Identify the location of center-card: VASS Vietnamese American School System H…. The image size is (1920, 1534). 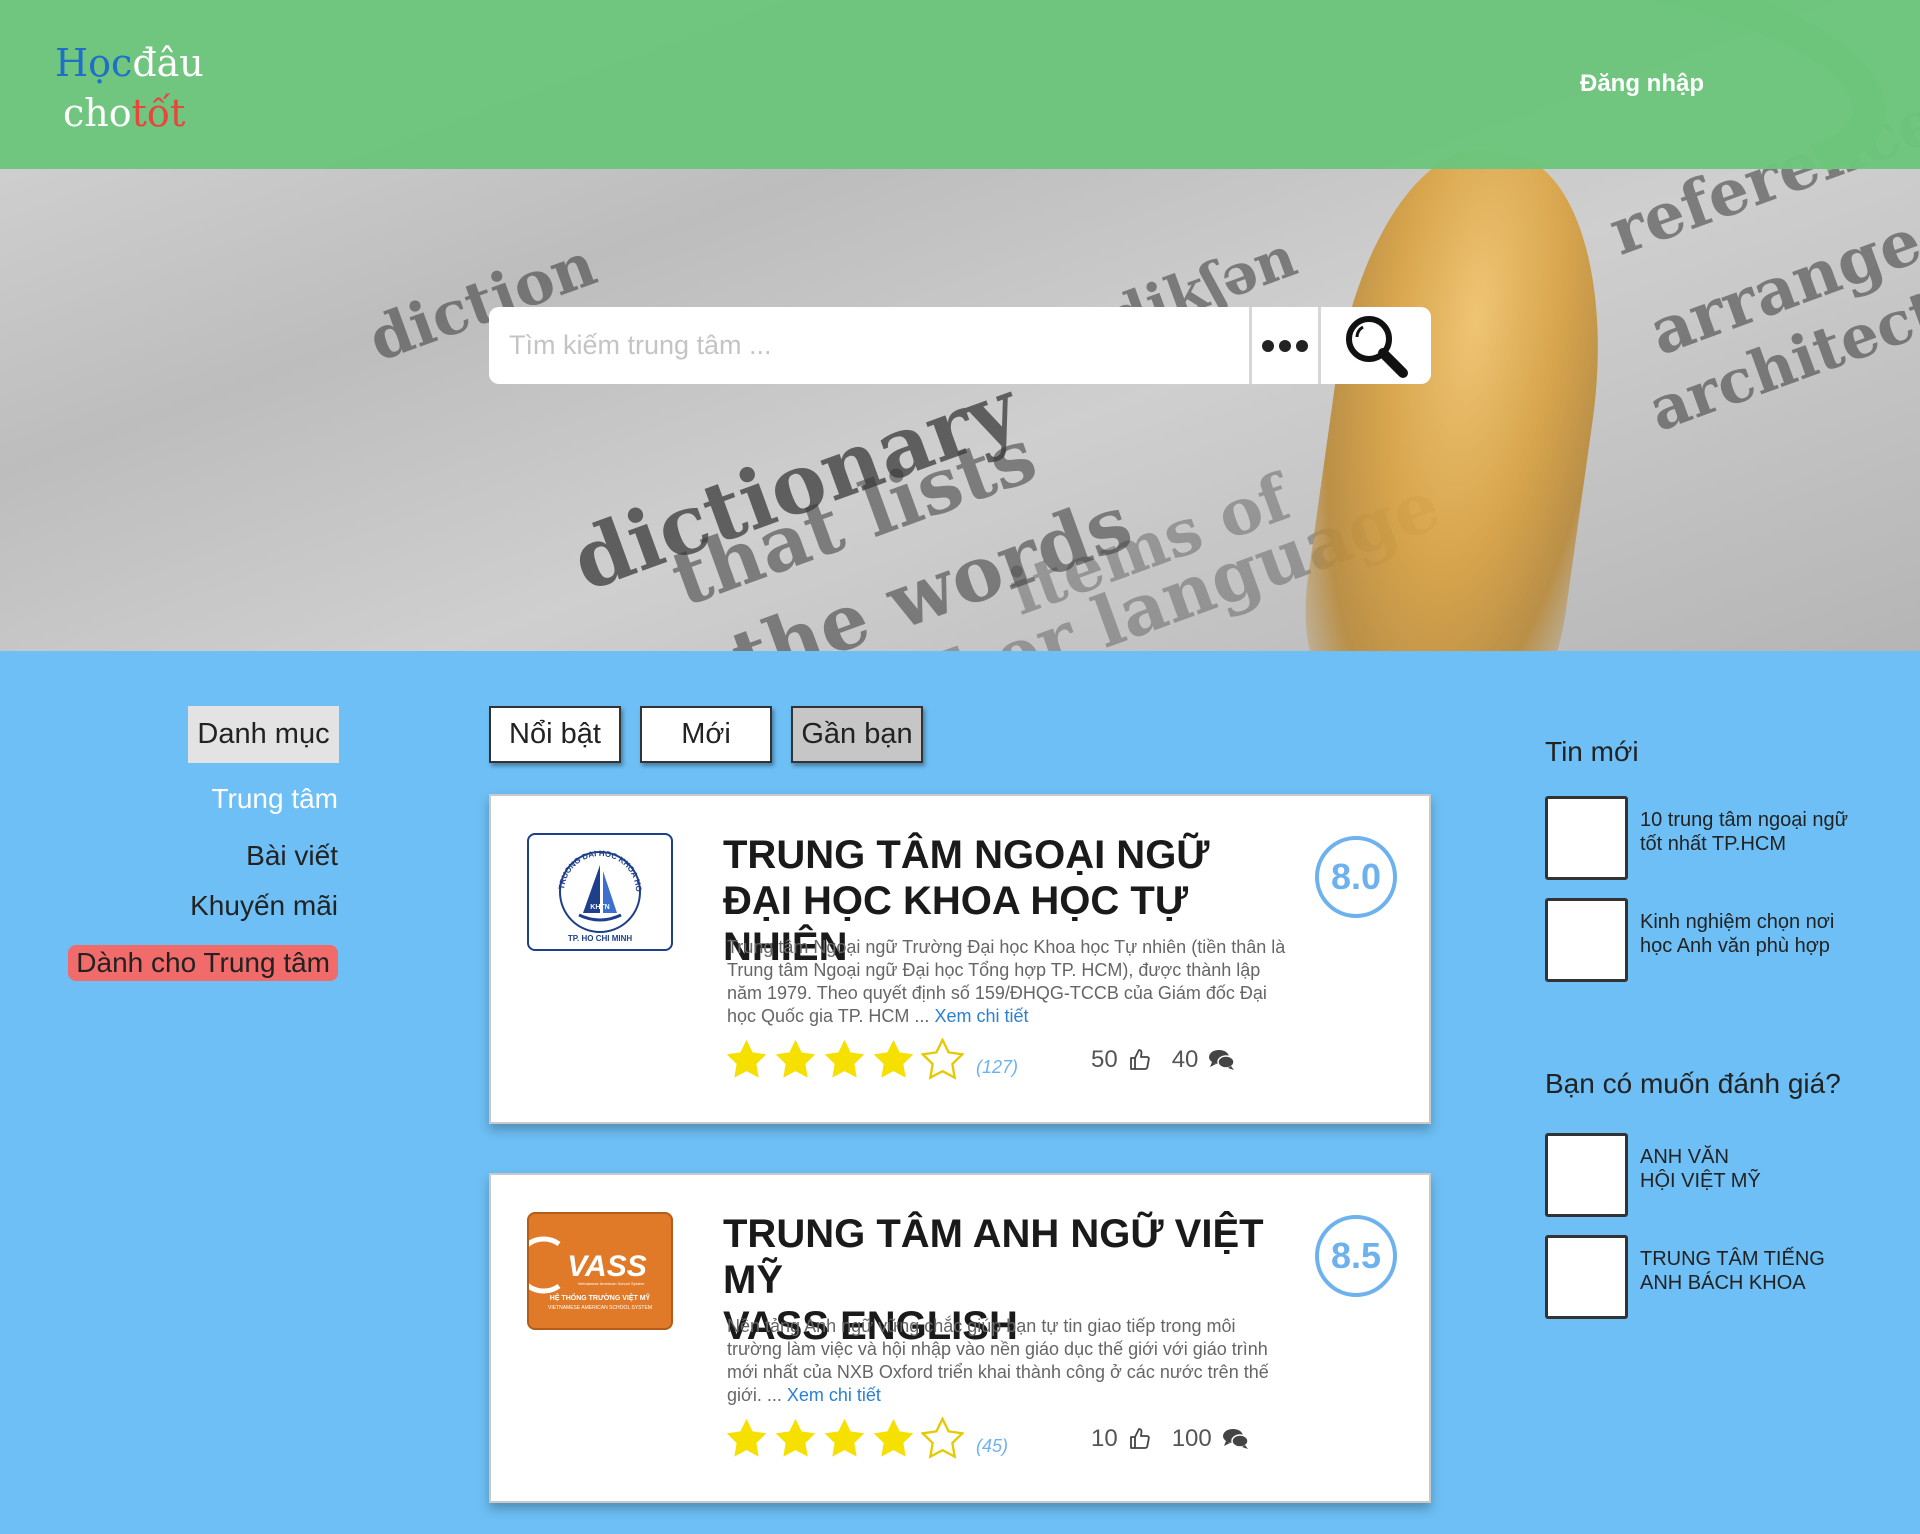
(960, 1338).